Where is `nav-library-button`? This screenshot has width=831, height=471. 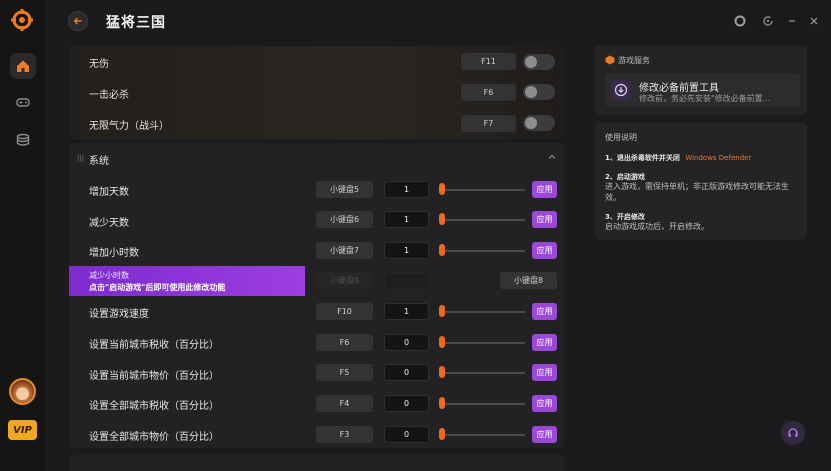
nav-library-button is located at coordinates (23, 140).